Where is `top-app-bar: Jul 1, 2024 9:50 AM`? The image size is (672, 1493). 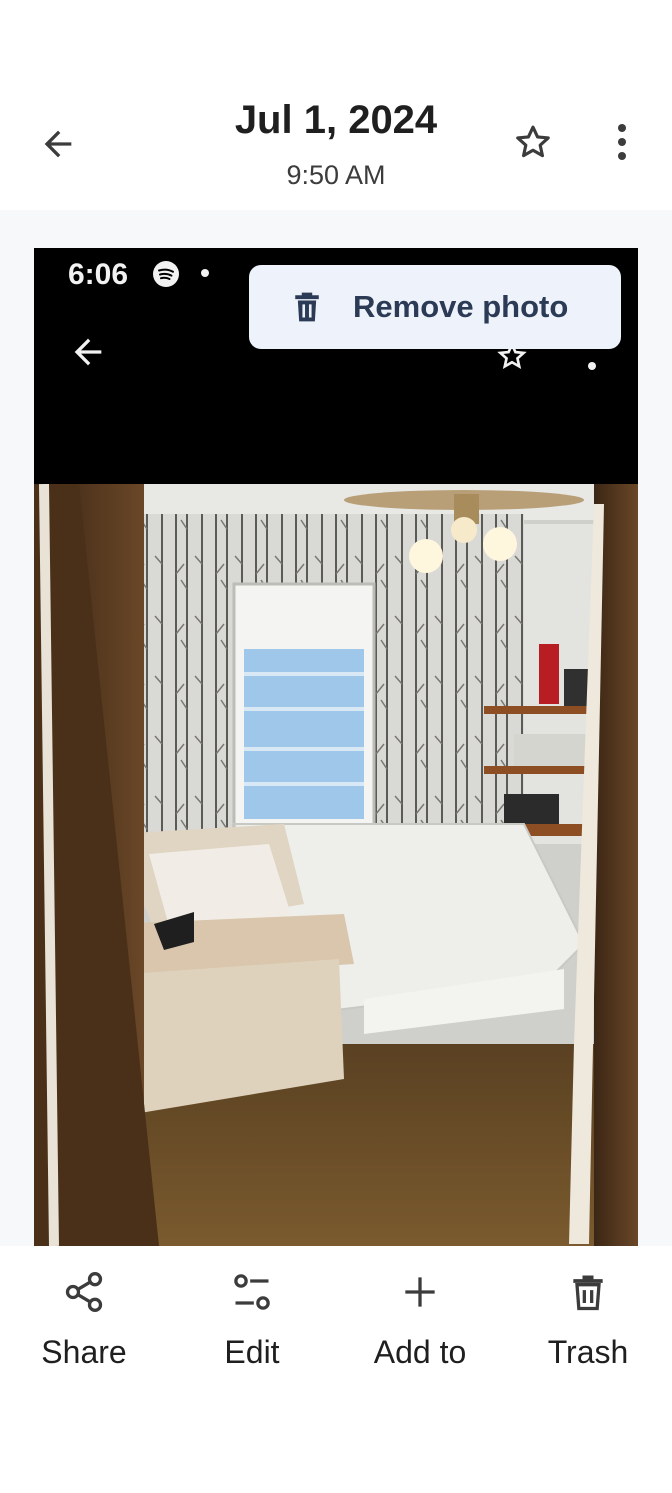 top-app-bar: Jul 1, 2024 9:50 AM is located at coordinates (336, 105).